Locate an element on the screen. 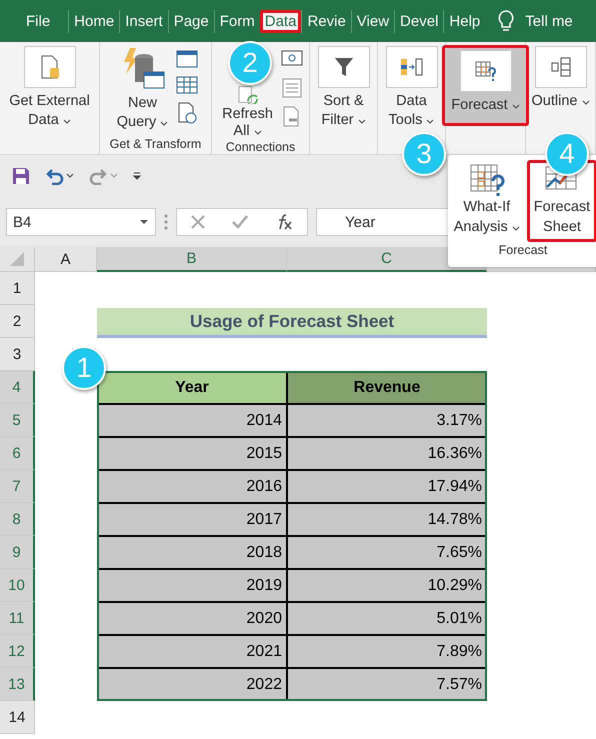  table-cell: 7.57% is located at coordinates (387, 684).